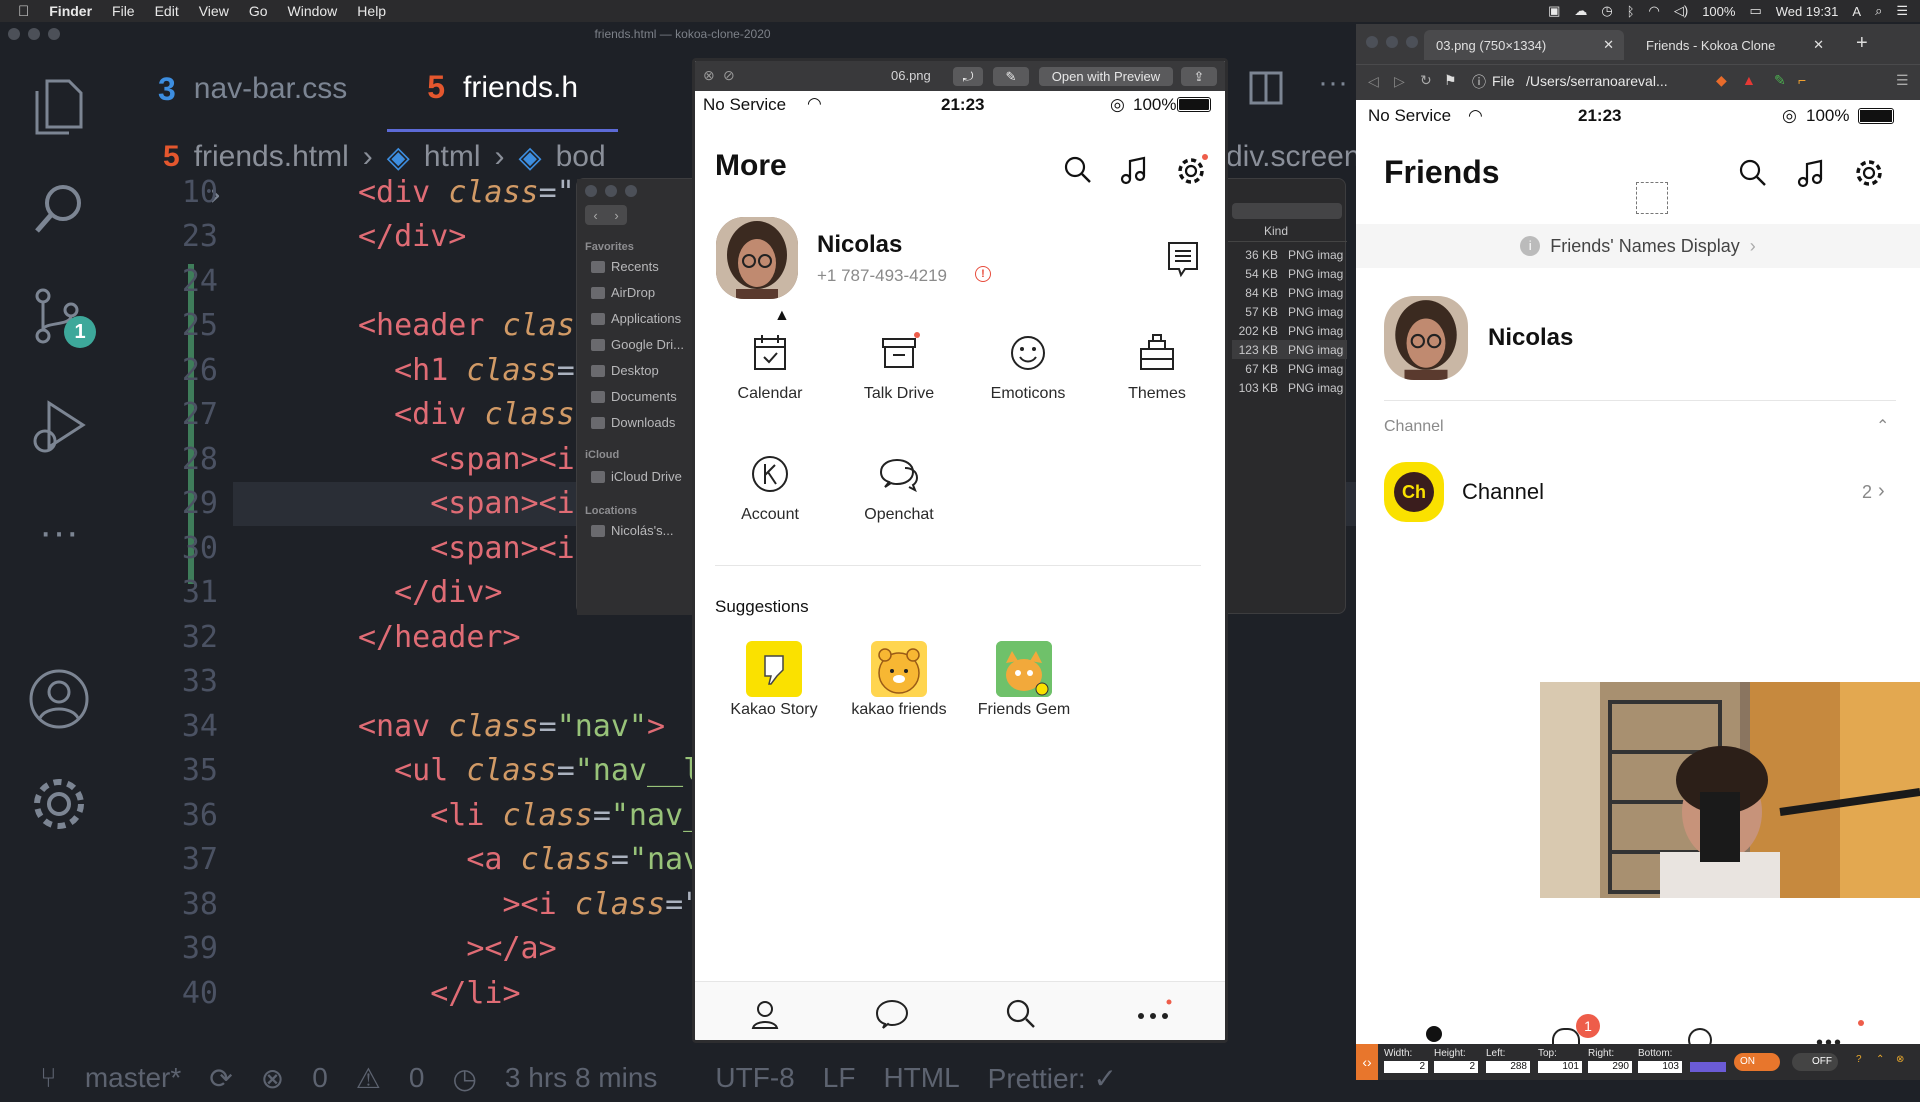 The height and width of the screenshot is (1102, 1920). What do you see at coordinates (123, 11) in the screenshot?
I see `menu-file: File` at bounding box center [123, 11].